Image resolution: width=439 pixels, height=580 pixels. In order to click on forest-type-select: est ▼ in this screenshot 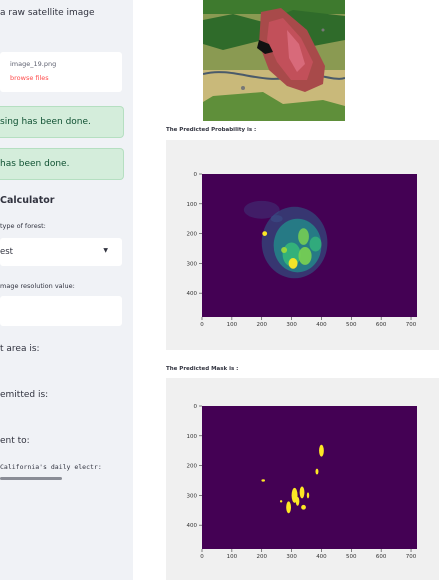, I will do `click(61, 252)`.